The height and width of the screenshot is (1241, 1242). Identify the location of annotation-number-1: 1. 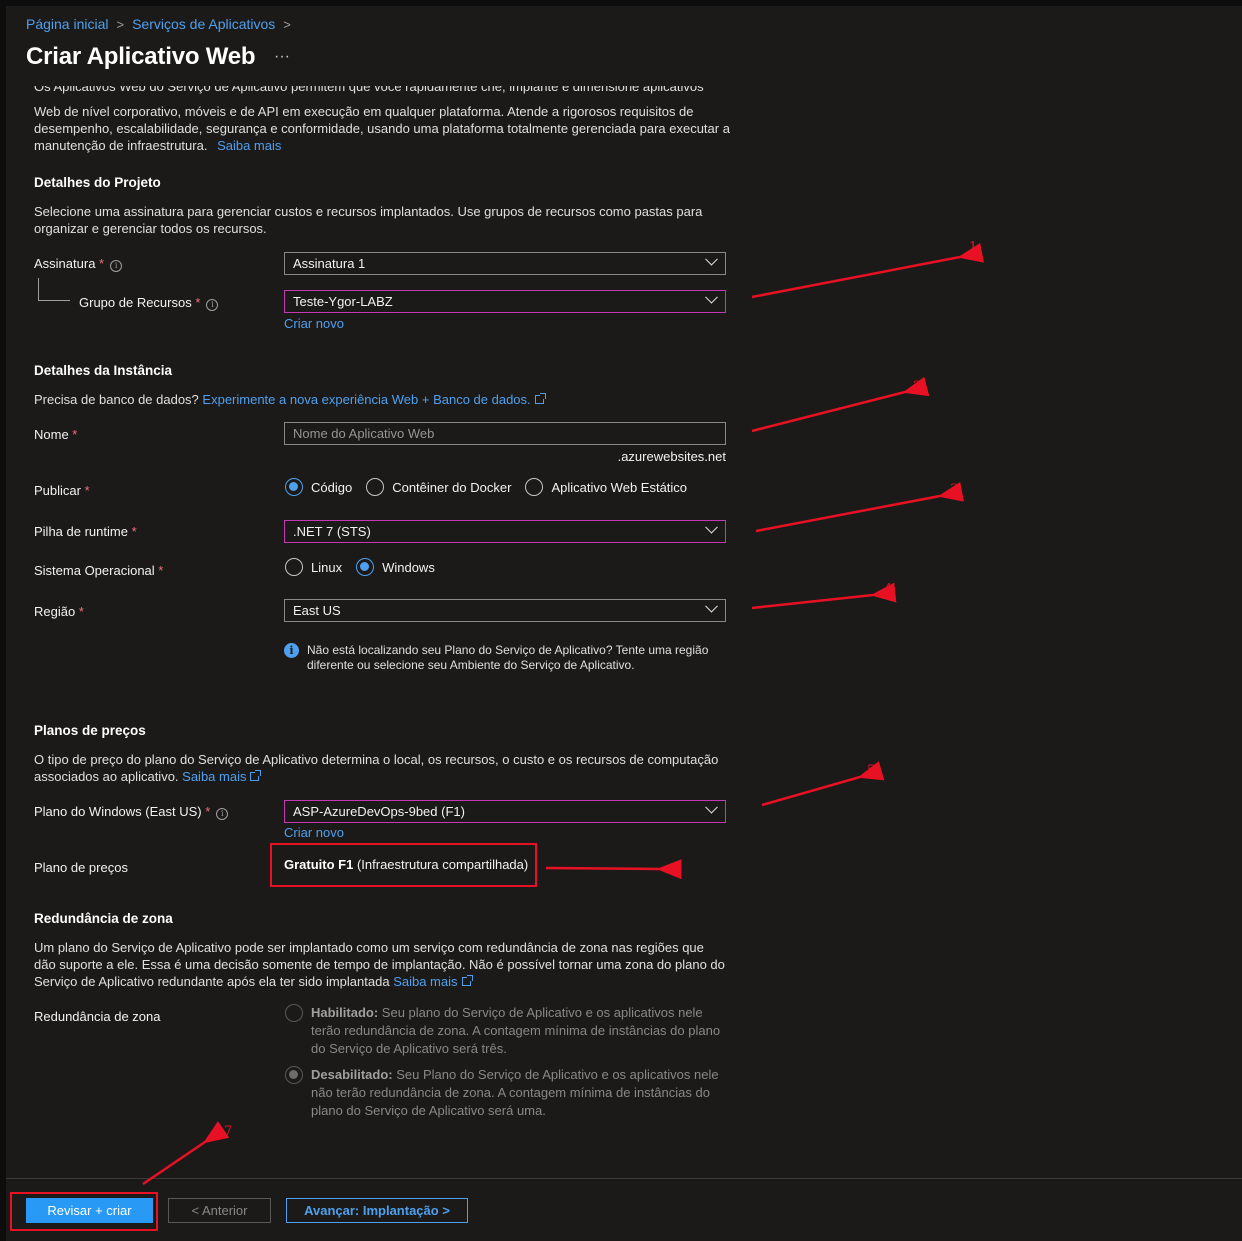
(973, 247).